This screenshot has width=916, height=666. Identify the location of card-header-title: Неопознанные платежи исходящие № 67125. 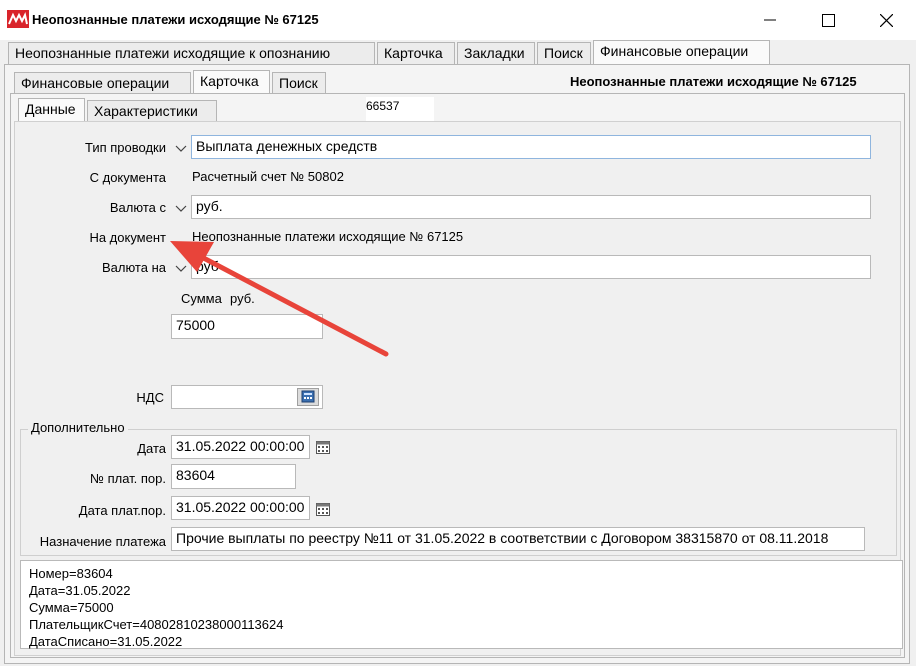
(713, 81).